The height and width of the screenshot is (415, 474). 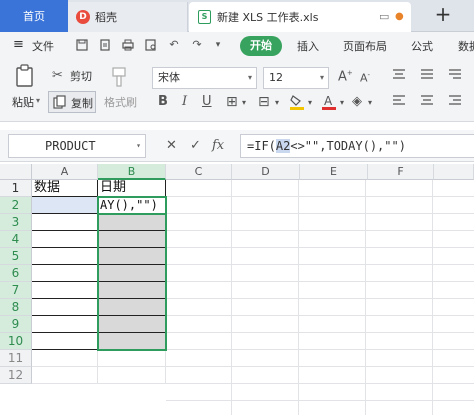 What do you see at coordinates (277, 102) in the screenshot?
I see `merge-dropdown-icon: ▾` at bounding box center [277, 102].